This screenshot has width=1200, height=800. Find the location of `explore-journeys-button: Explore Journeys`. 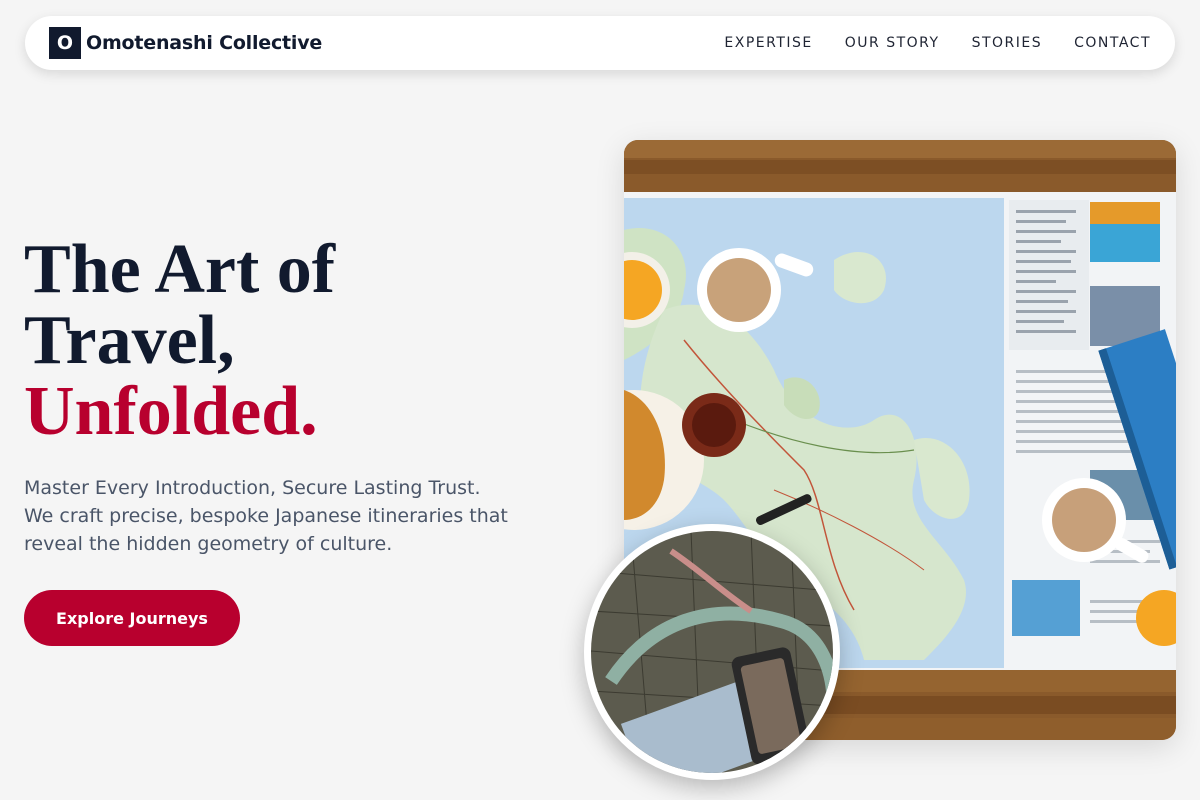

explore-journeys-button: Explore Journeys is located at coordinates (132, 618).